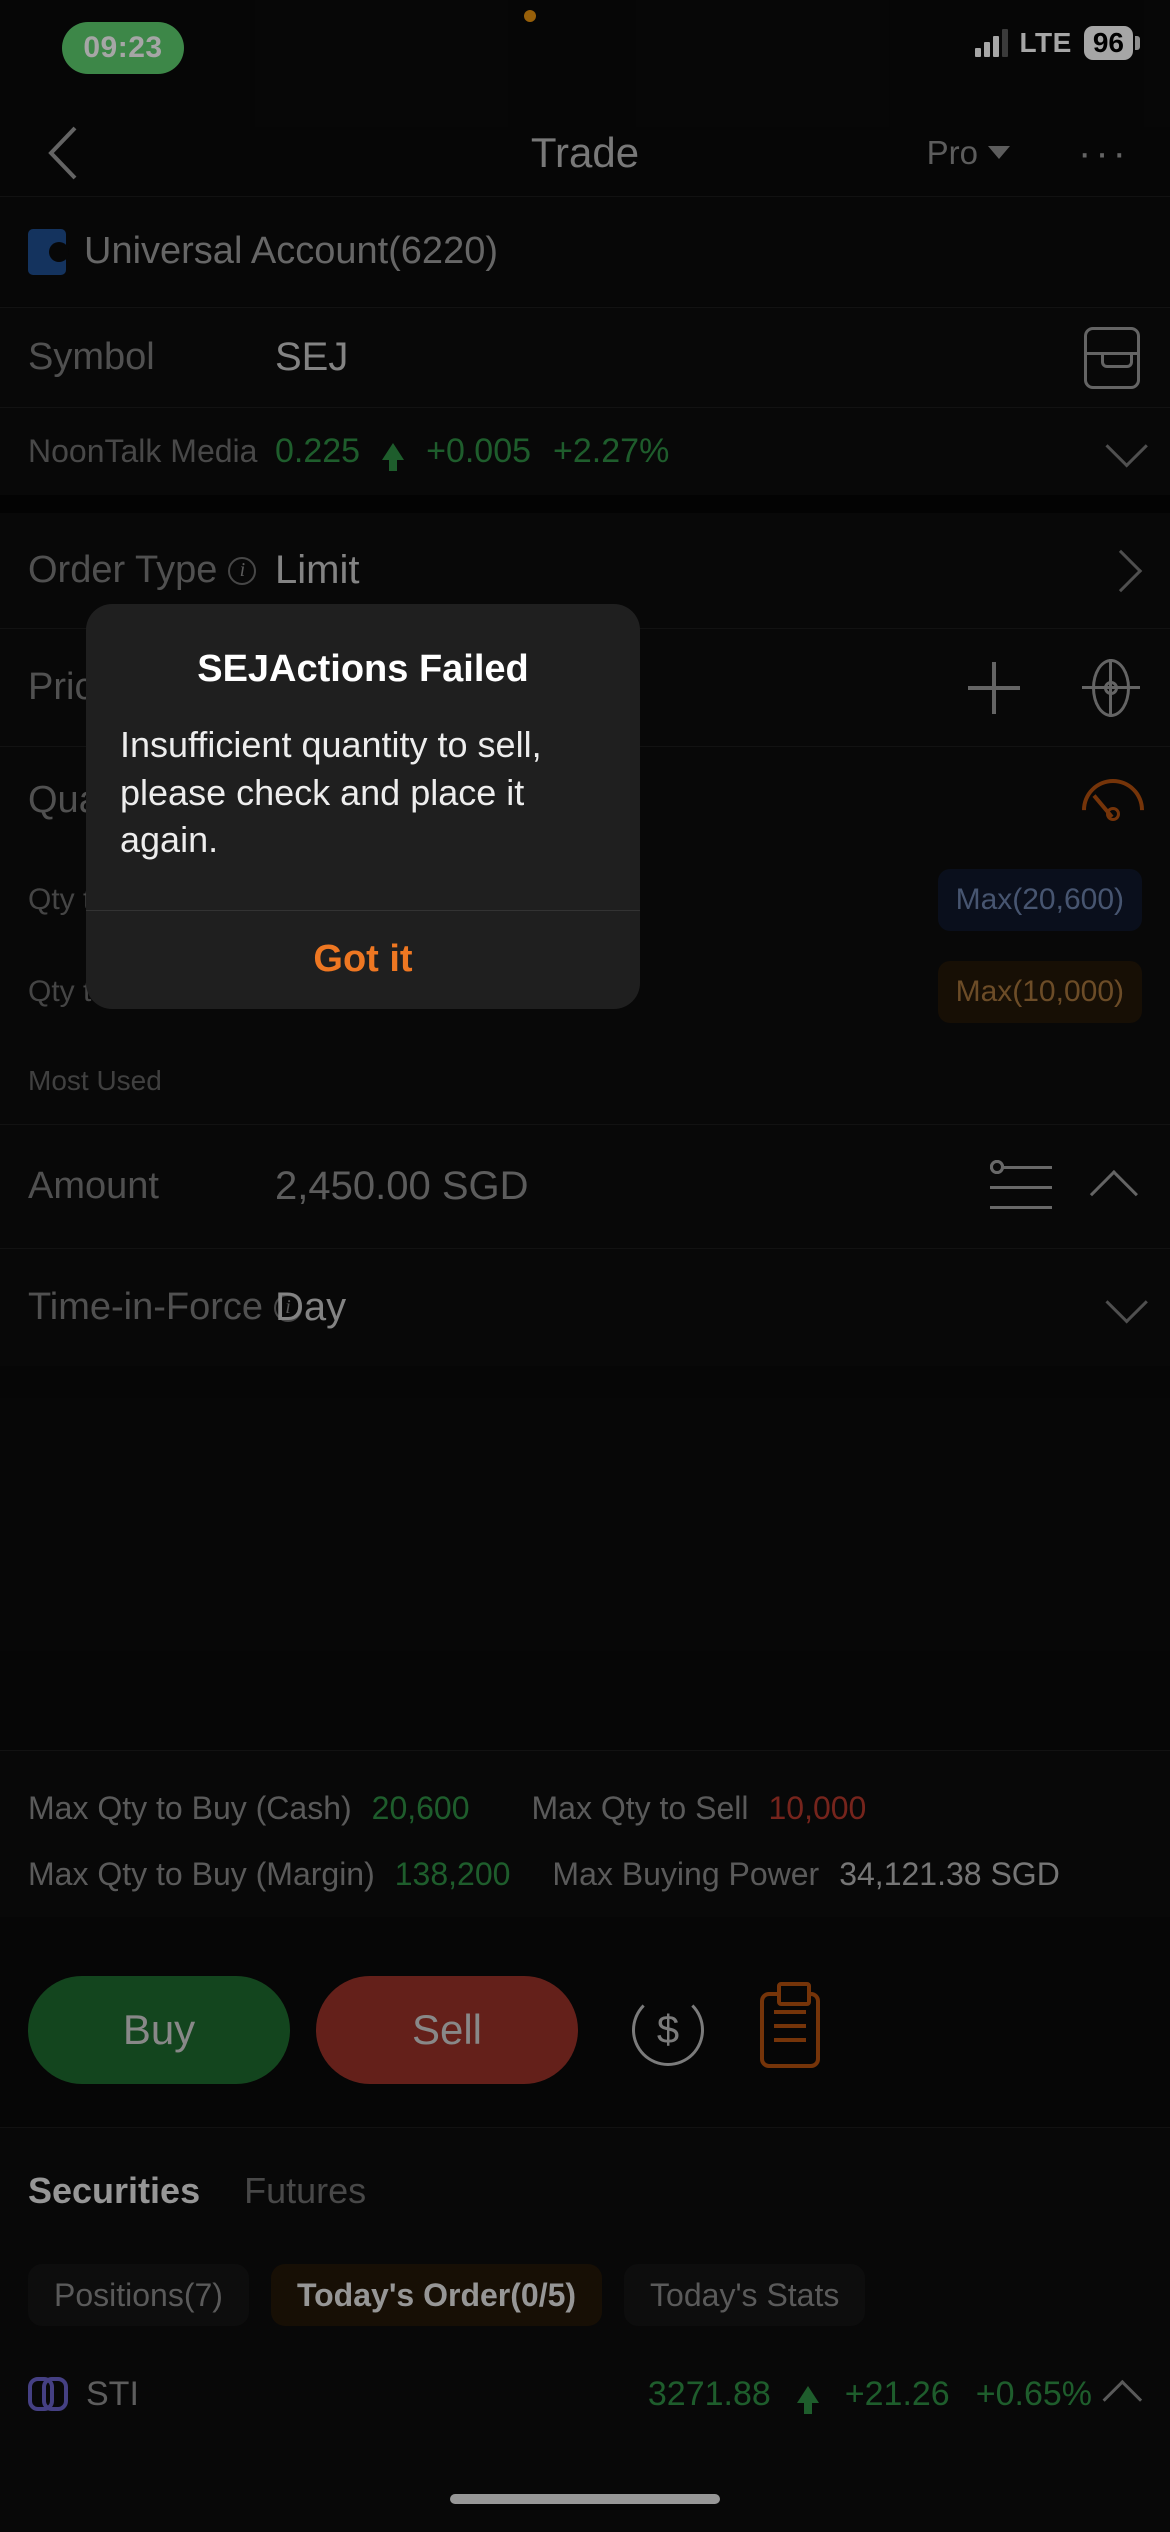  Describe the element at coordinates (363, 669) in the screenshot. I see `dialog-title: SEJActions Failed` at that location.